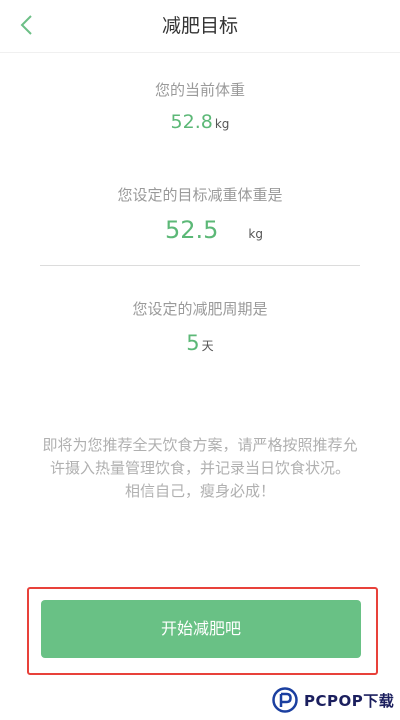 This screenshot has height=720, width=400. I want to click on current-weight-unit: kg, so click(222, 124).